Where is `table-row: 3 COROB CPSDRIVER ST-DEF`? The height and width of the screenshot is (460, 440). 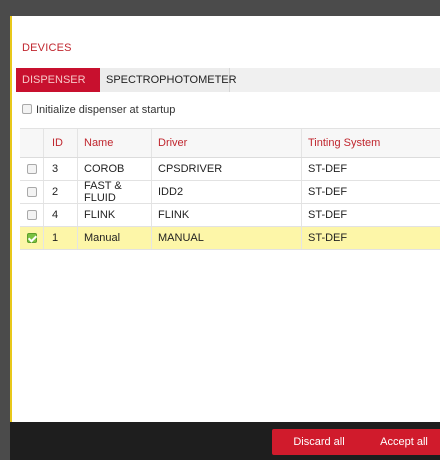
table-row: 3 COROB CPSDRIVER ST-DEF is located at coordinates (230, 169).